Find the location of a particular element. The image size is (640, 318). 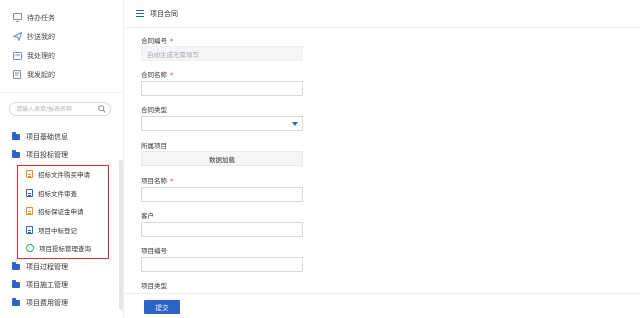

submit-button: 提交 is located at coordinates (162, 307).